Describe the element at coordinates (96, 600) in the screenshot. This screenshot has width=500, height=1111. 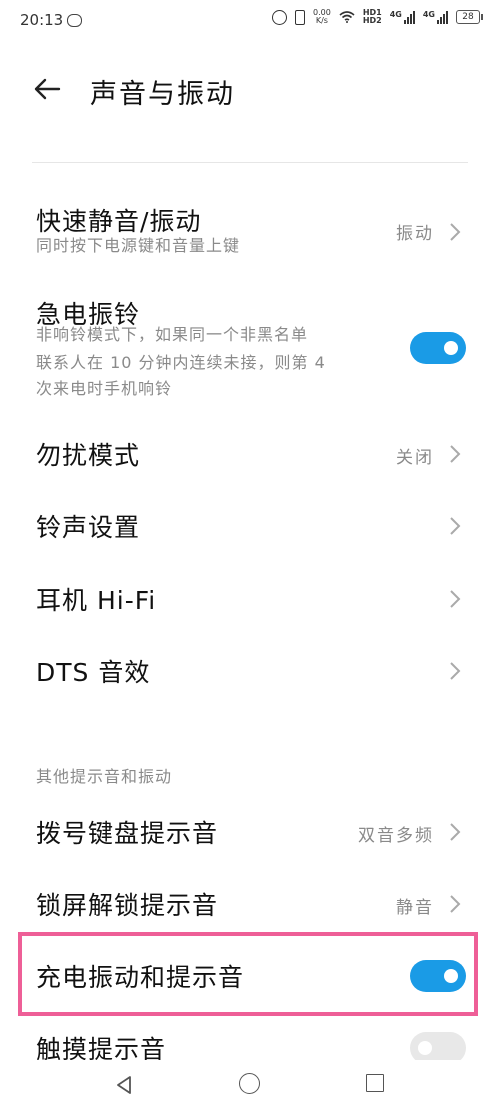
I see `row-title: 耳机 Hi-Fi` at that location.